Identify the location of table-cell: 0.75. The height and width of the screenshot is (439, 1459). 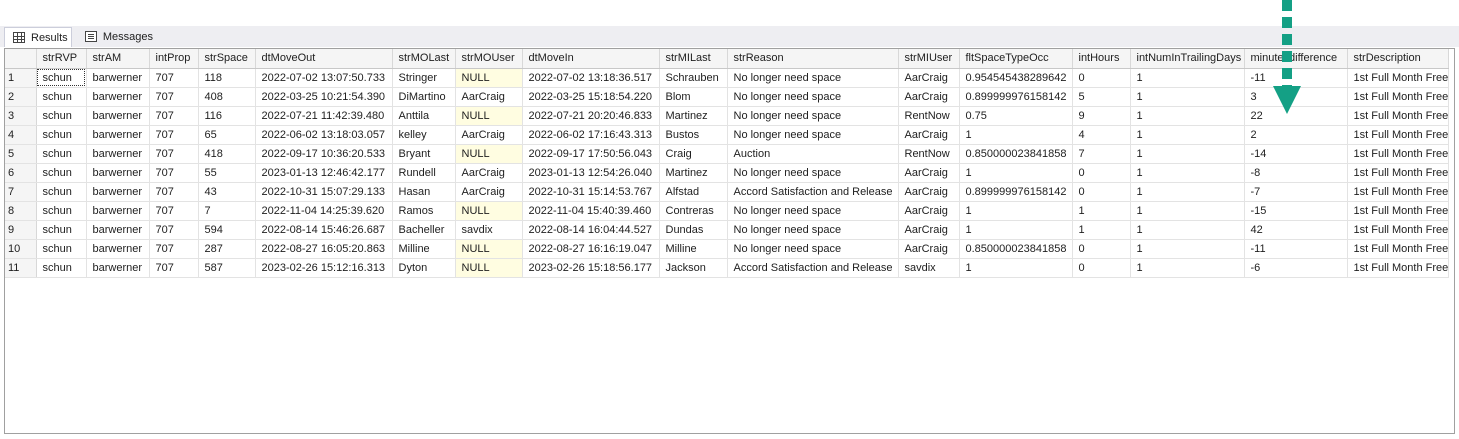
(1016, 116).